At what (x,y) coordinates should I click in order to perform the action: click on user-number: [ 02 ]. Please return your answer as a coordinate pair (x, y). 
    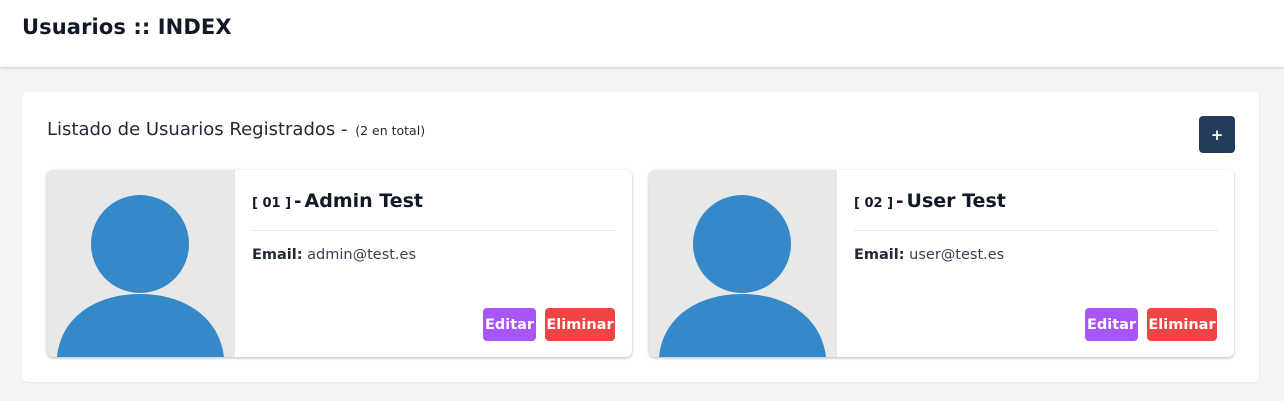
    Looking at the image, I should click on (874, 203).